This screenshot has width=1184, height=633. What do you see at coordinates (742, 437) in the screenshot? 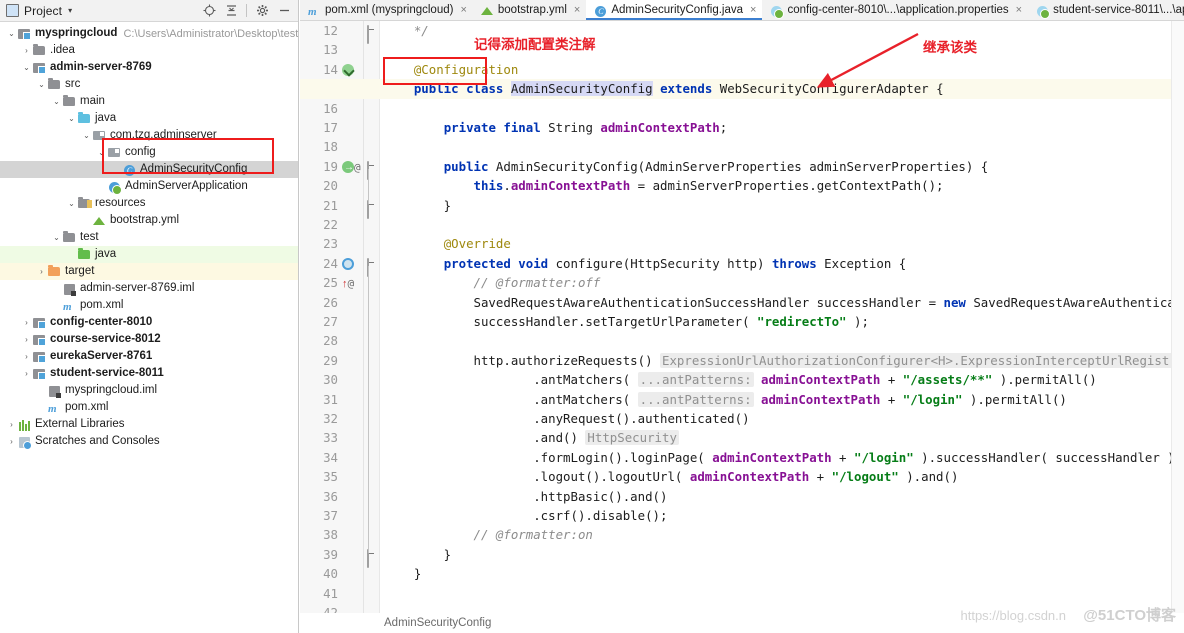
I see `code-line: .and() HttpSecurity` at bounding box center [742, 437].